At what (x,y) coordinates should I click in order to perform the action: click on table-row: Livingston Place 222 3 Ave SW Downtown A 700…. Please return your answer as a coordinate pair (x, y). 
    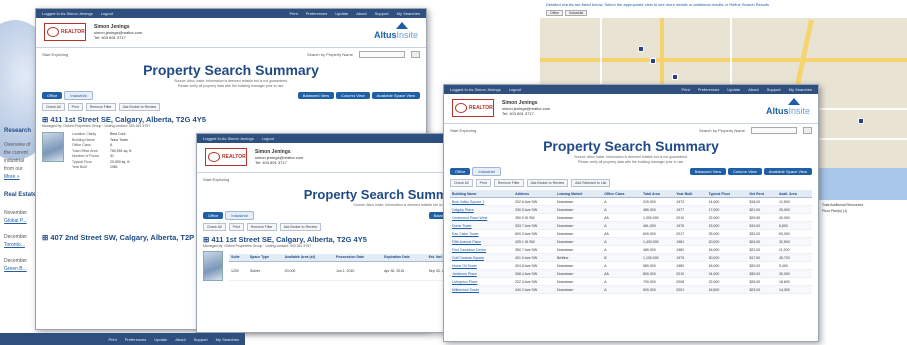
    Looking at the image, I should click on (631, 281).